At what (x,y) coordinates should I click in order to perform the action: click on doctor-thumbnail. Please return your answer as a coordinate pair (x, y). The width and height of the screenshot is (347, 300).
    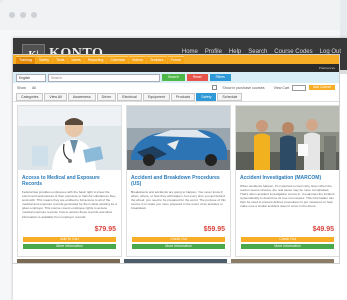
    Looking at the image, I should click on (69, 138).